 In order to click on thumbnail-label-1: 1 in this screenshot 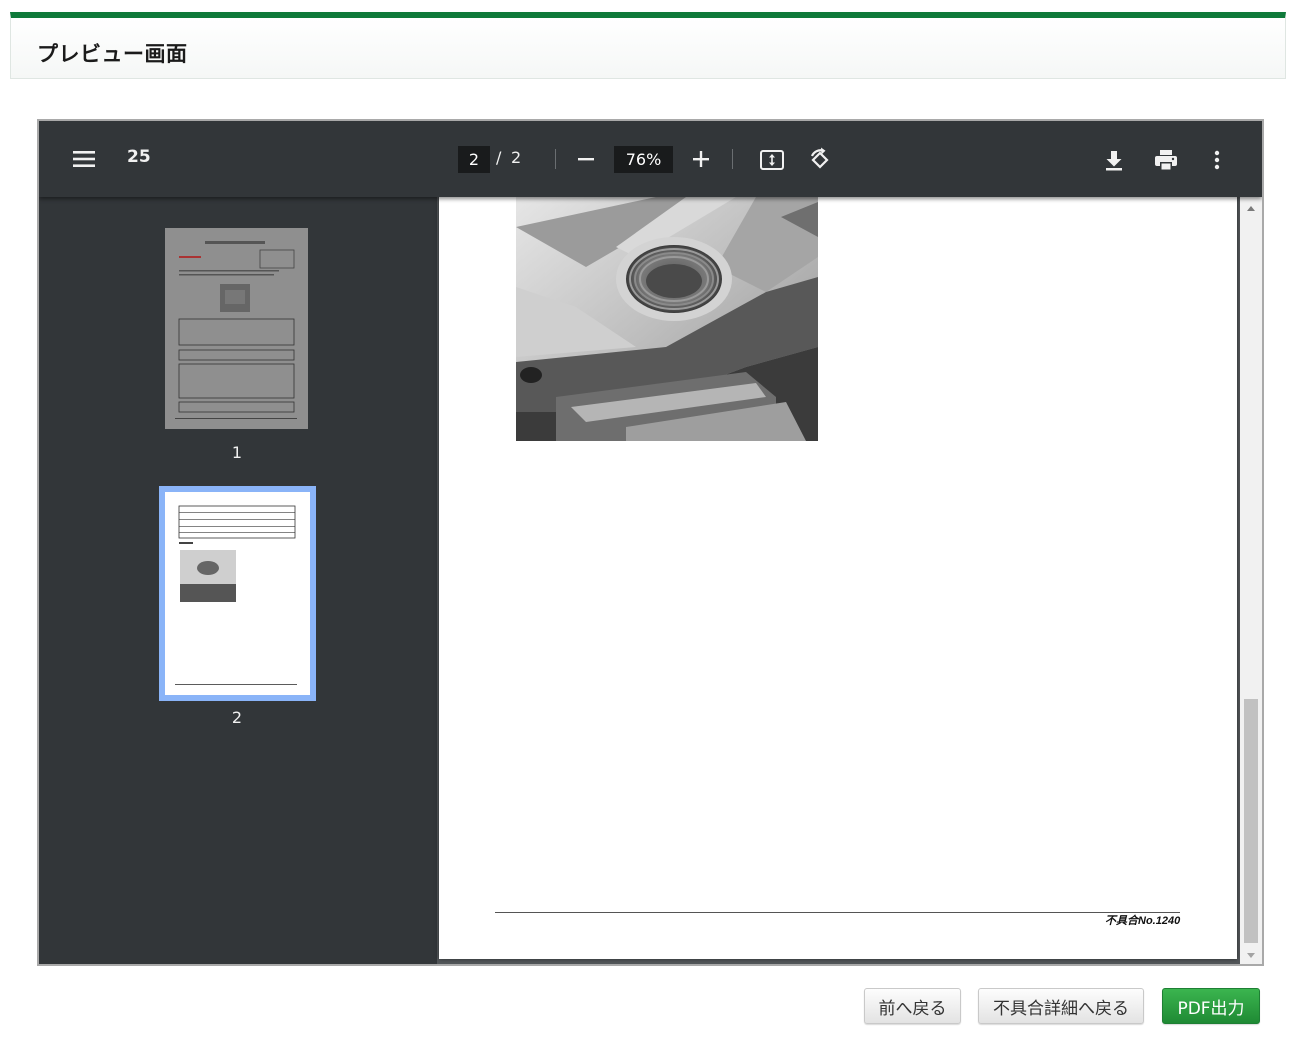, I will do `click(237, 452)`.